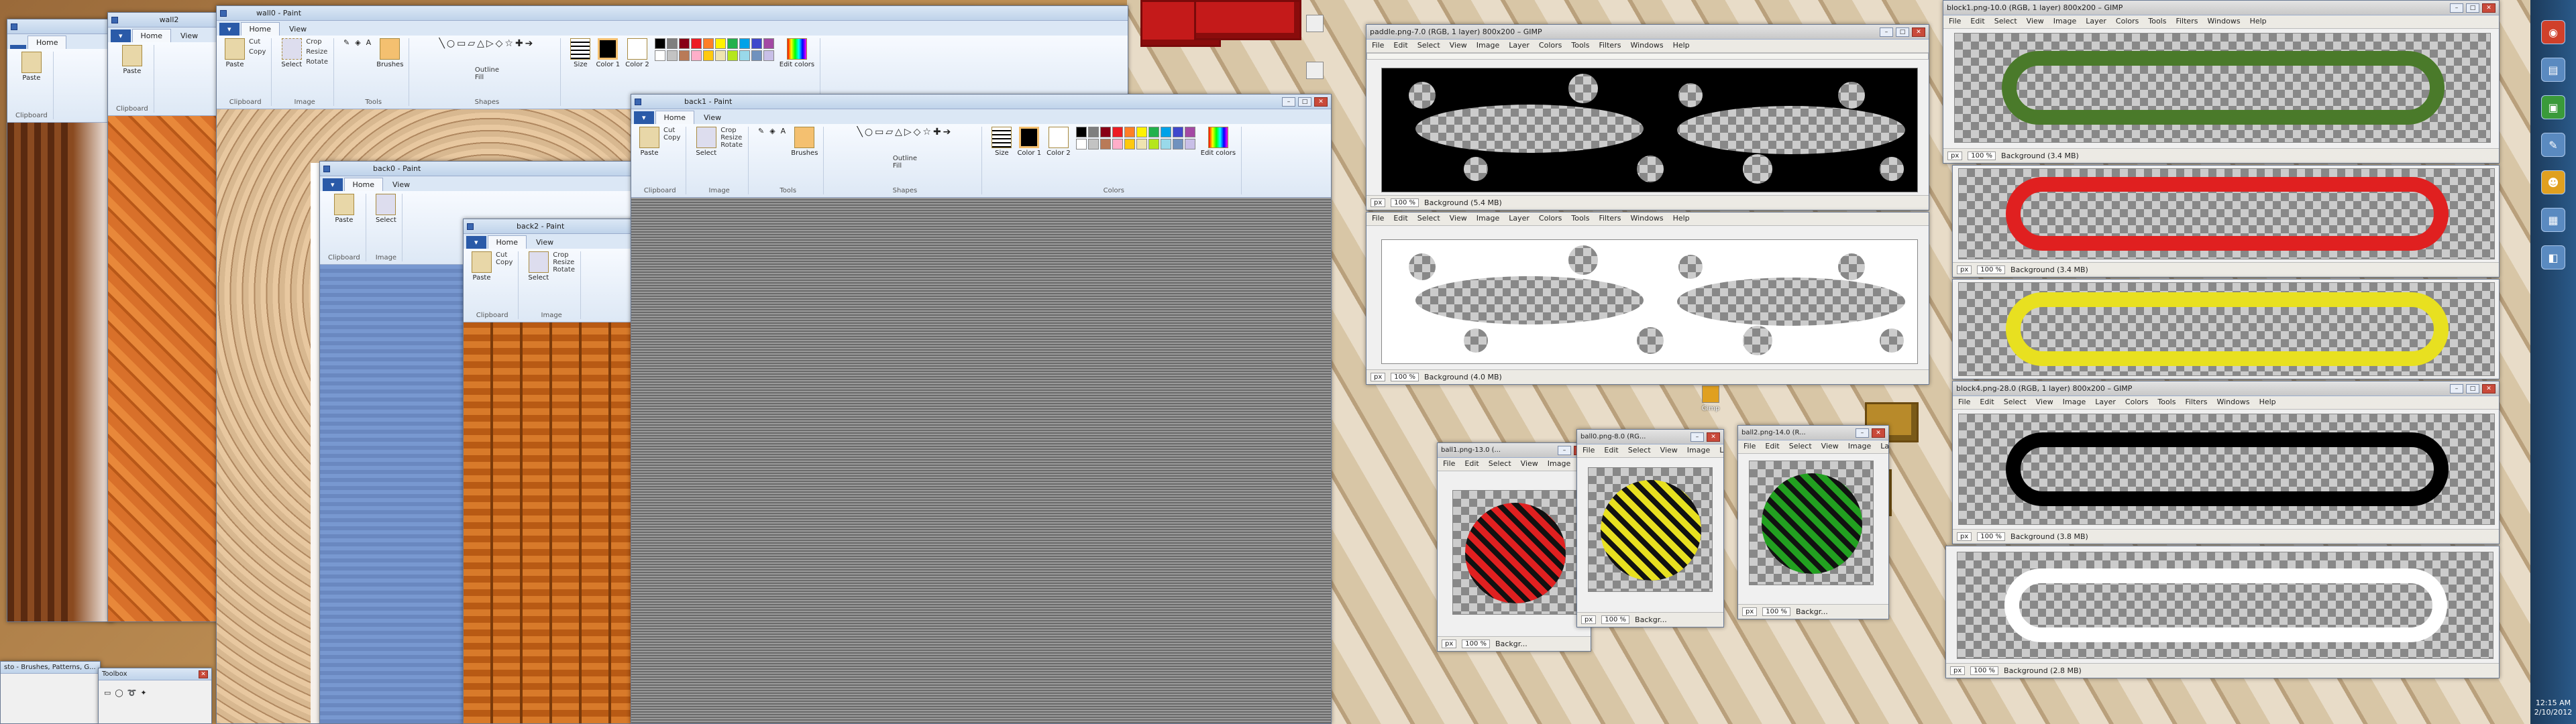 The width and height of the screenshot is (2576, 724). What do you see at coordinates (2553, 145) in the screenshot?
I see `paint-icon: ✎` at bounding box center [2553, 145].